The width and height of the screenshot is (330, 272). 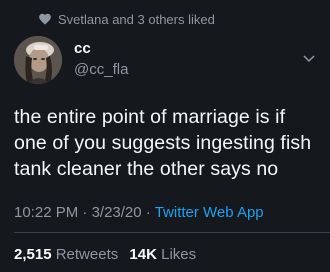 What do you see at coordinates (82, 48) in the screenshot?
I see `author-display-name: cc` at bounding box center [82, 48].